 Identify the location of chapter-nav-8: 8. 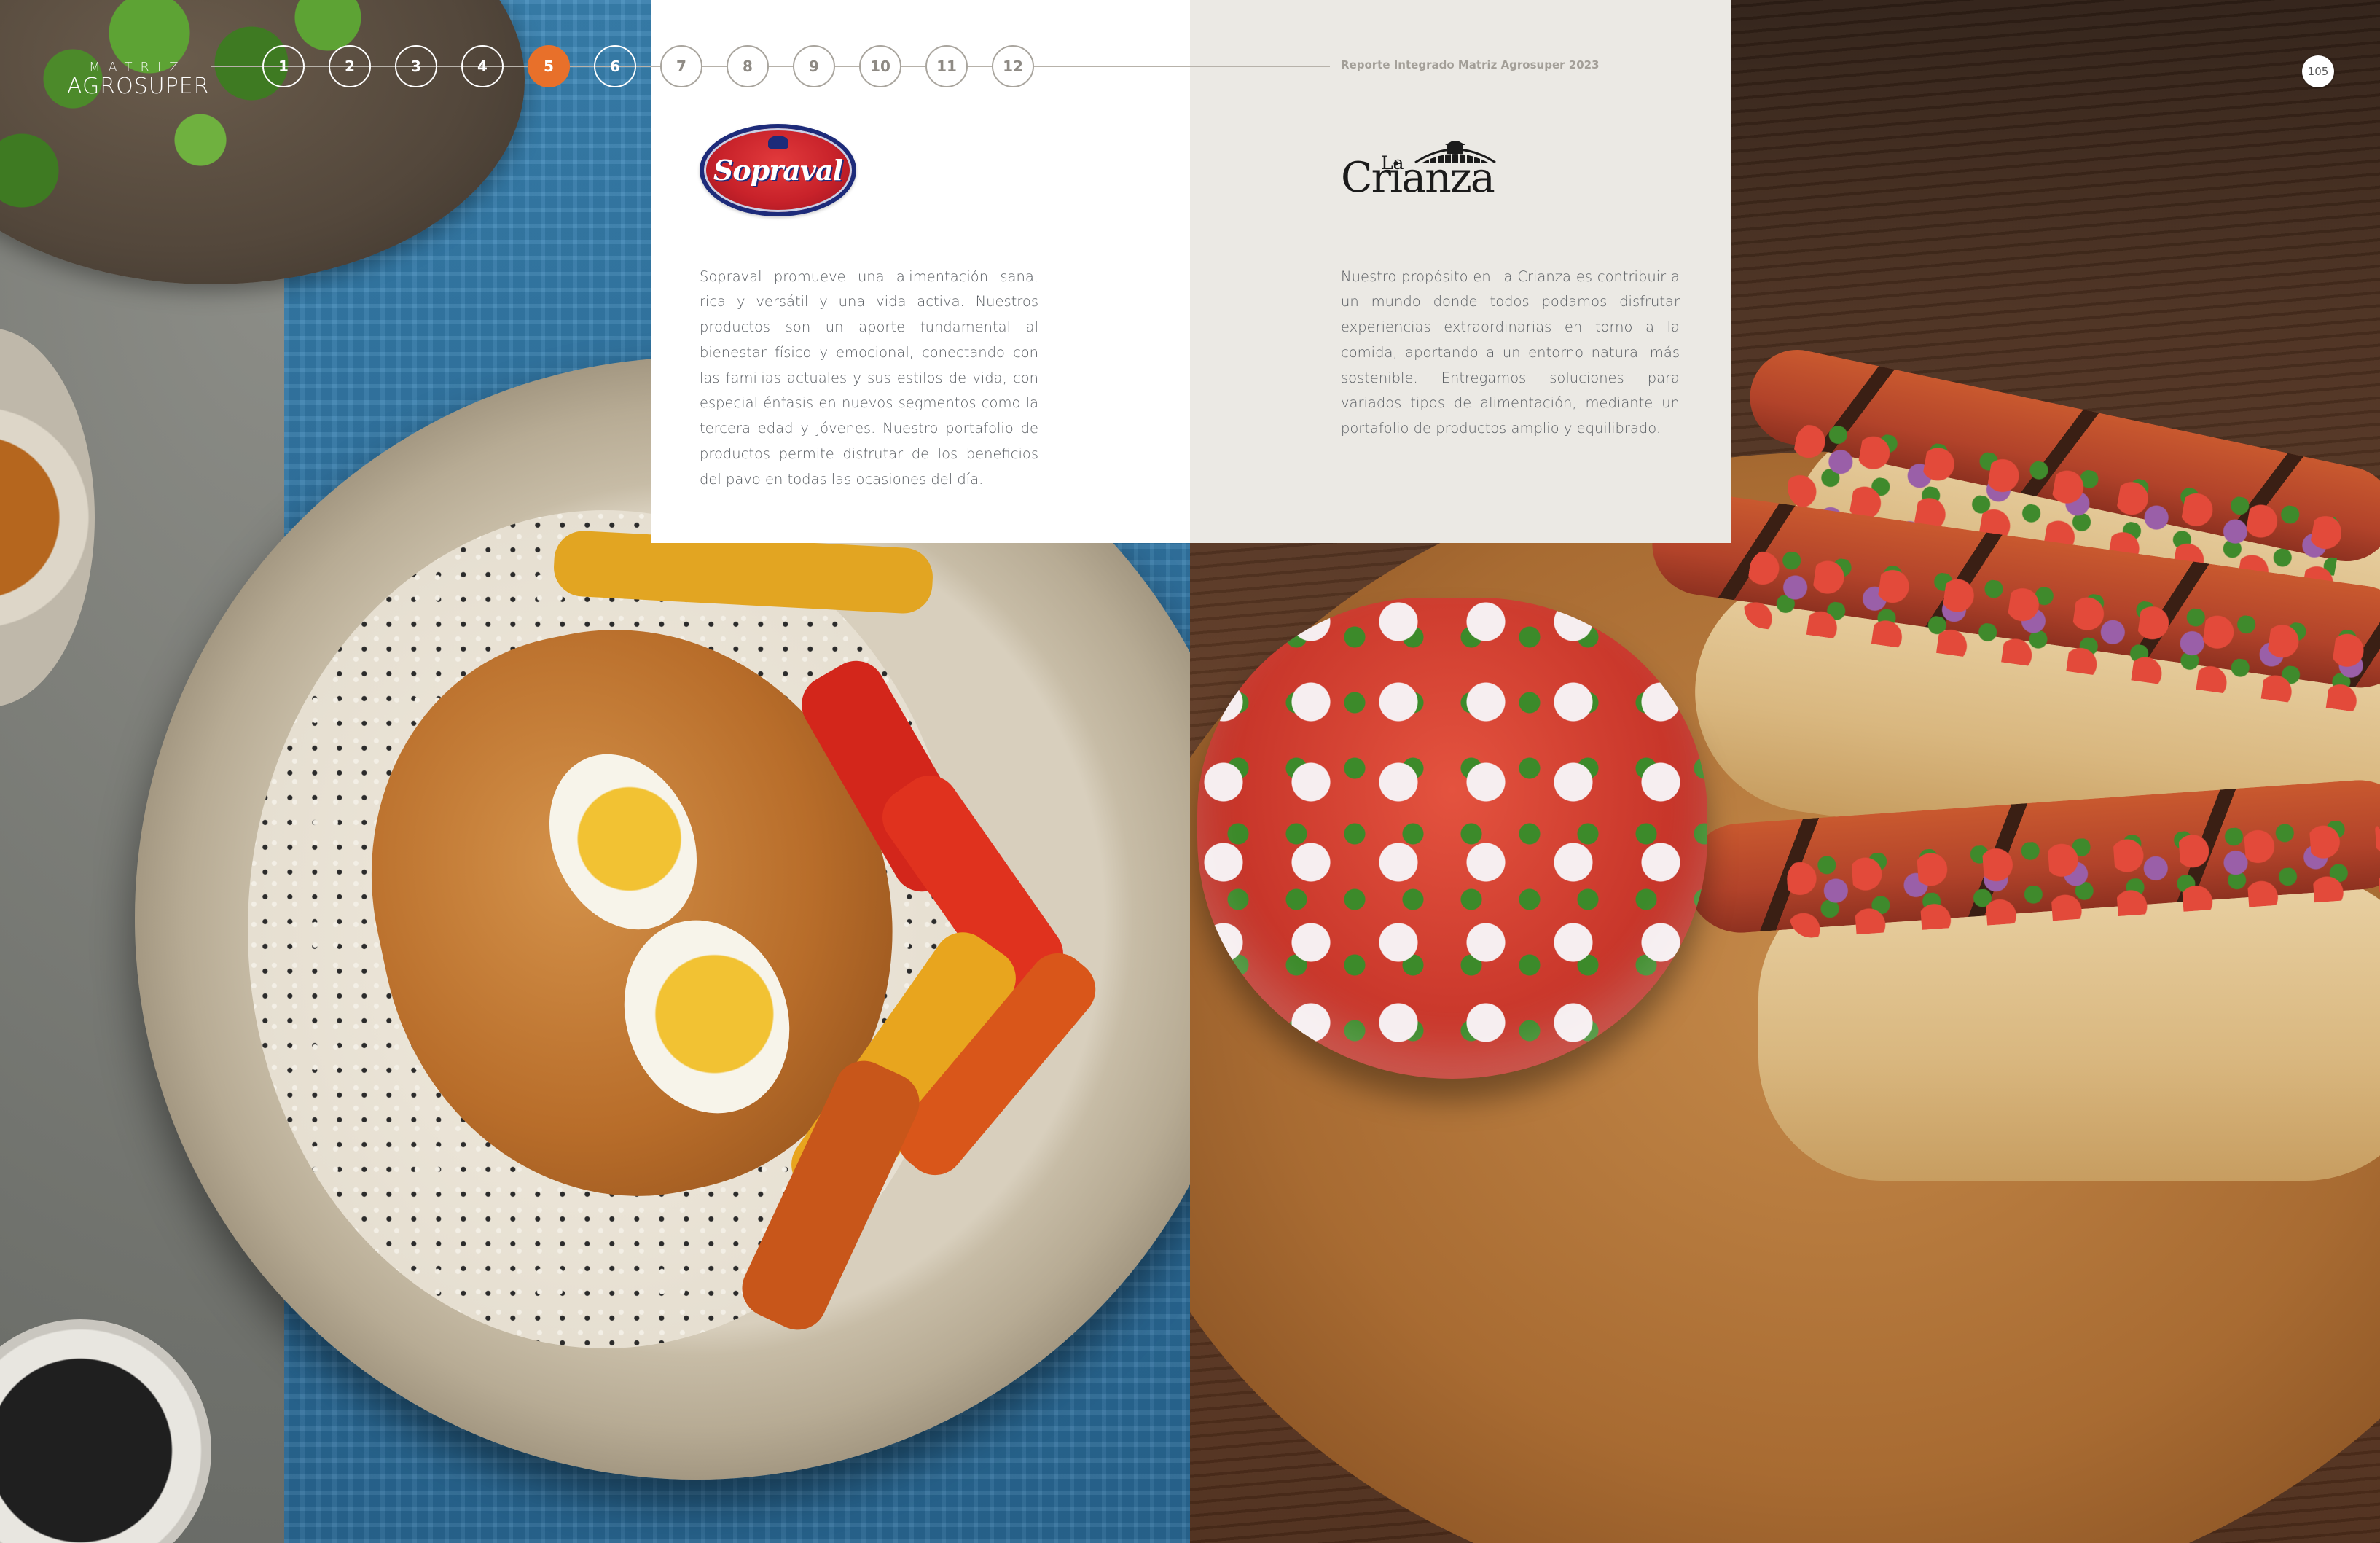
(748, 66).